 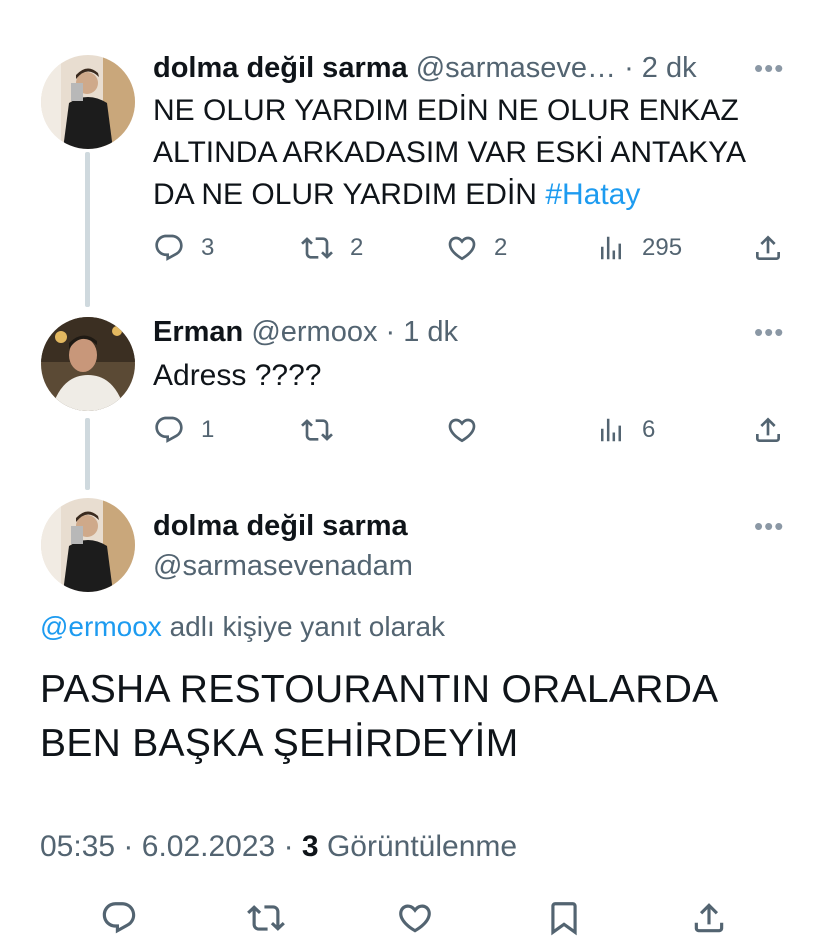 I want to click on timestamp: · 1 dk, so click(x=422, y=332).